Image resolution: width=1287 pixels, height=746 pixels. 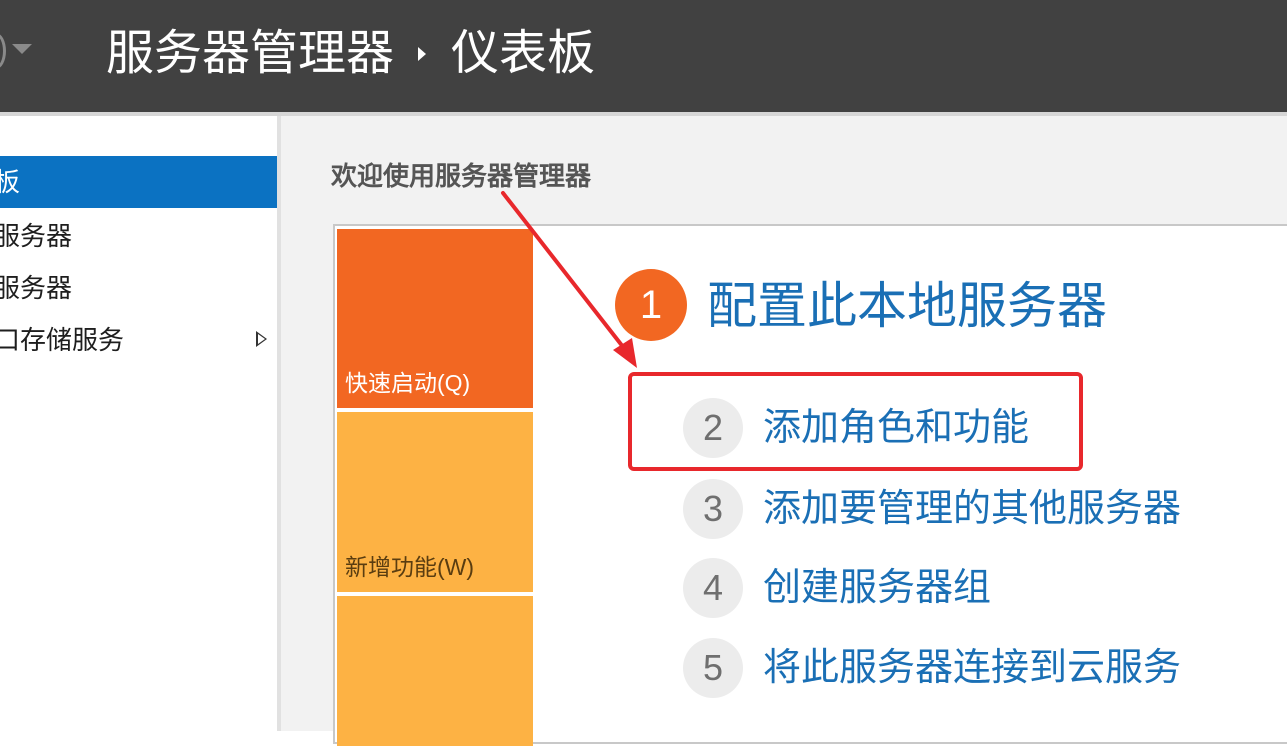 I want to click on sidebar-item-label: 板, so click(x=10, y=182).